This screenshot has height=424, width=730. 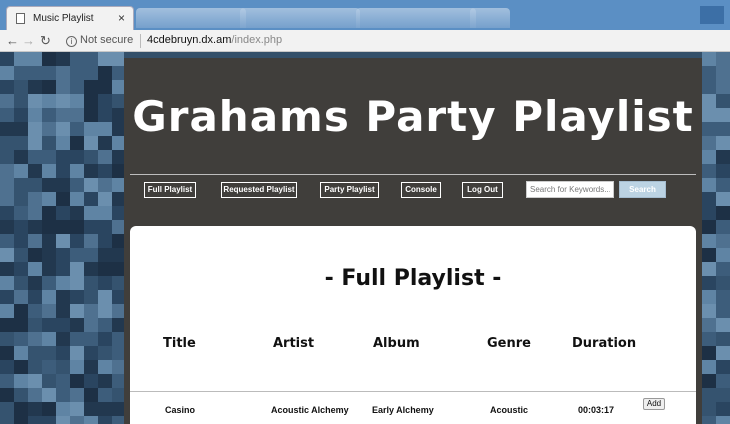 I want to click on row-divider, so click(x=413, y=391).